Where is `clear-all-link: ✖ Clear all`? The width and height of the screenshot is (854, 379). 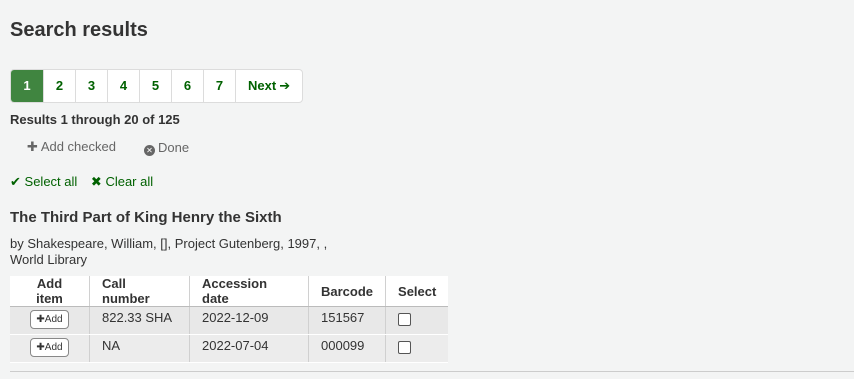
clear-all-link: ✖ Clear all is located at coordinates (122, 181).